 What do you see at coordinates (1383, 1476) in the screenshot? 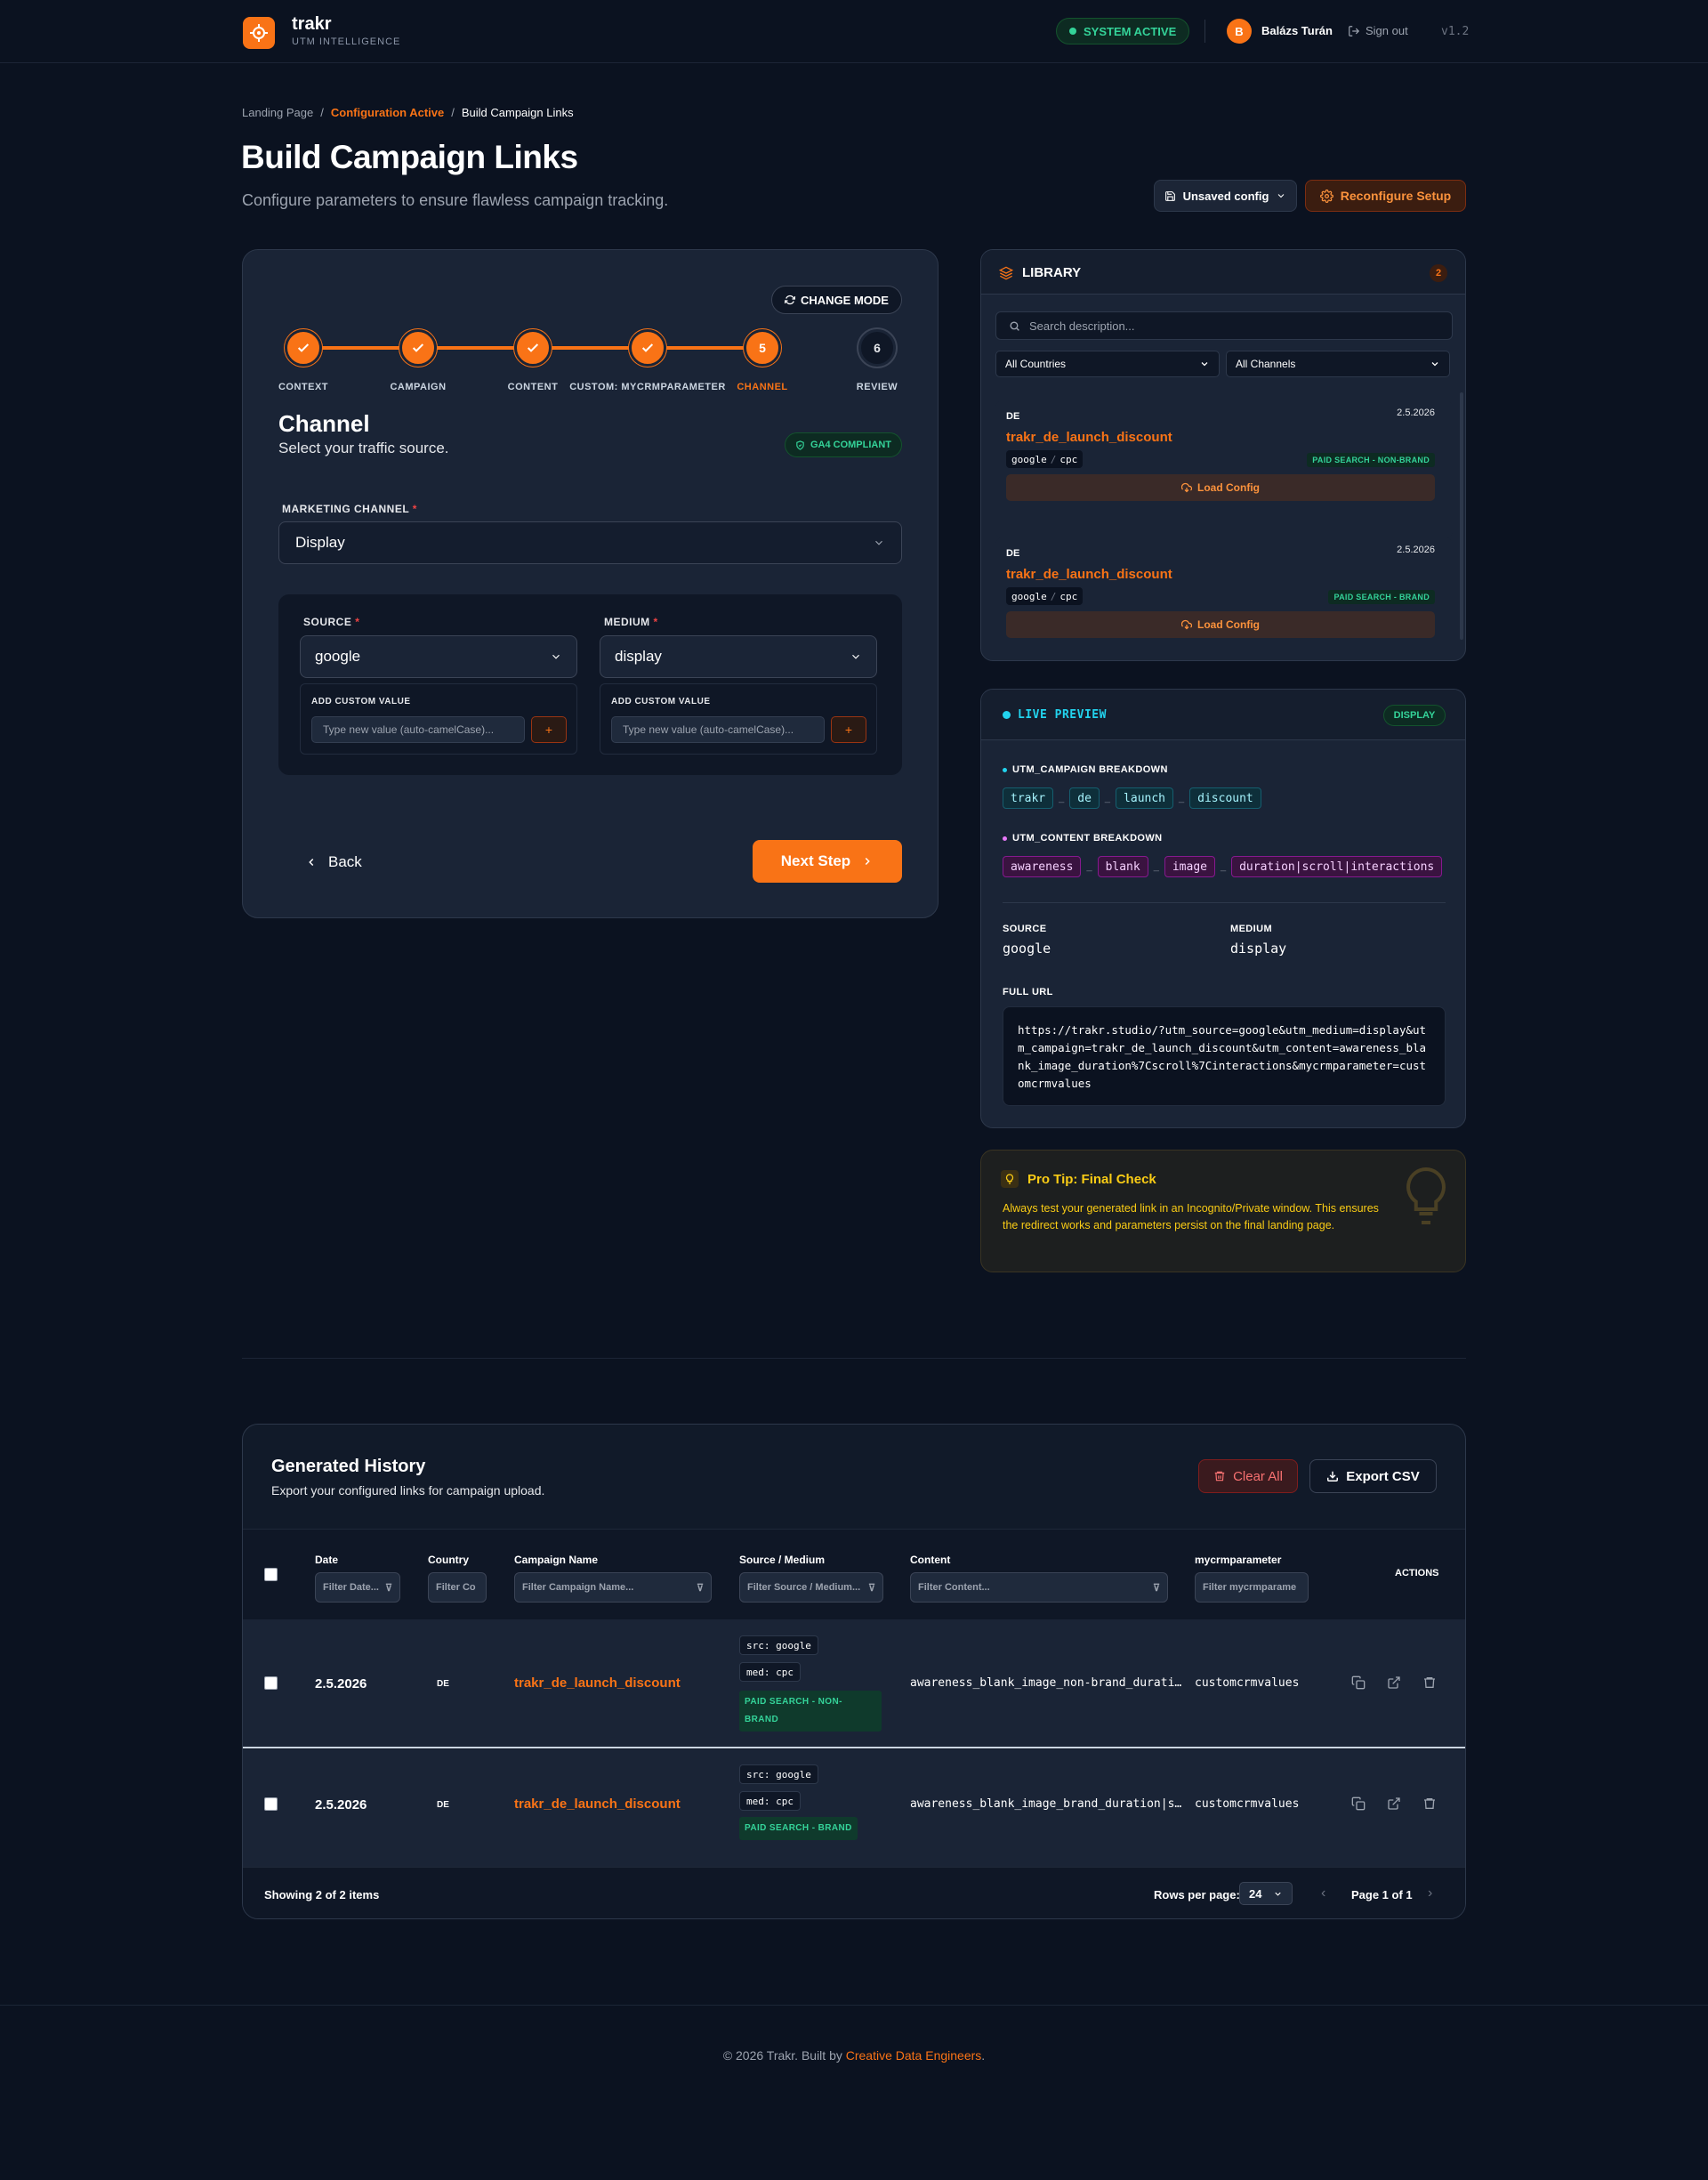
I see `export-csv-label: Export CSV` at bounding box center [1383, 1476].